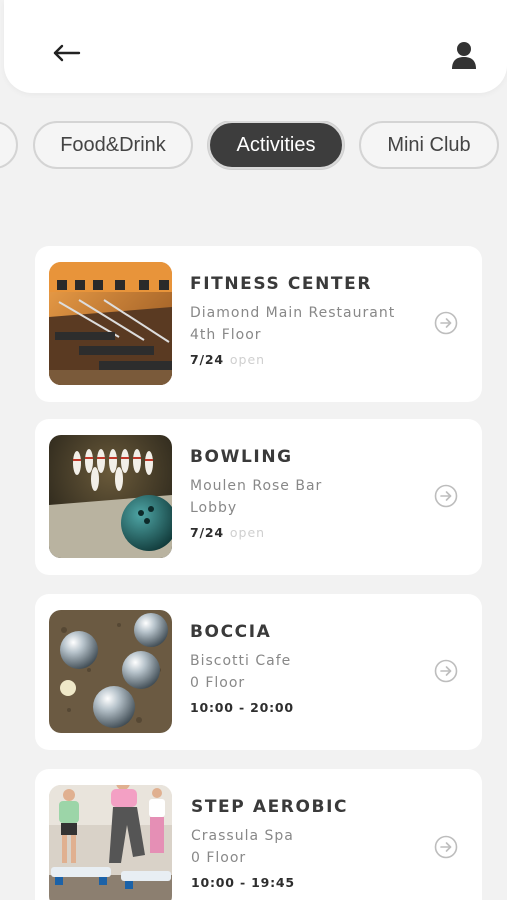 This screenshot has width=507, height=900. Describe the element at coordinates (281, 284) in the screenshot. I see `activity-title: FITNESS CENTER` at that location.